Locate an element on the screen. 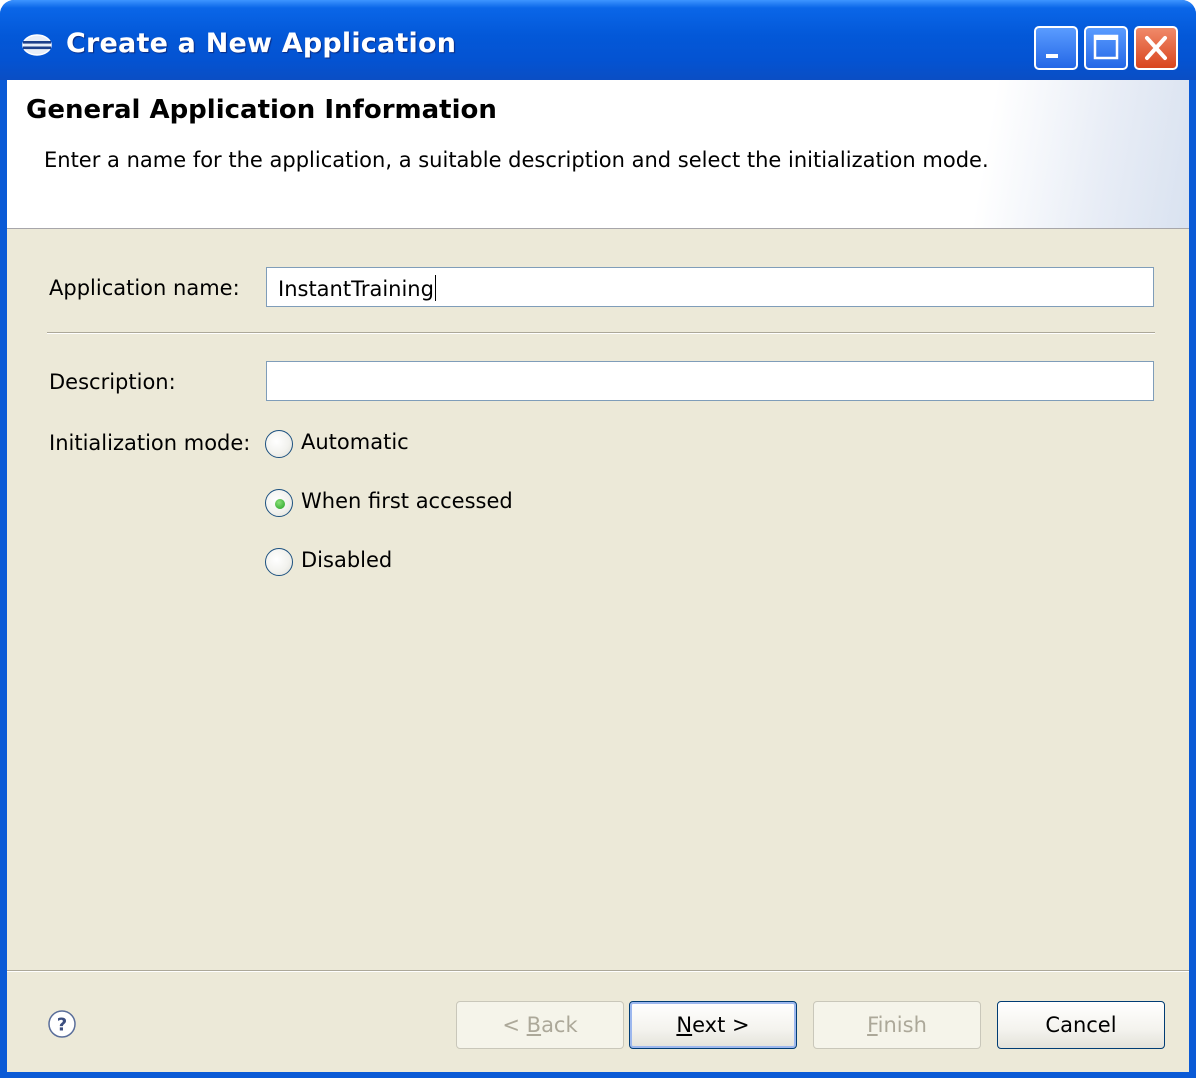 This screenshot has width=1196, height=1078. close-icon is located at coordinates (1156, 48).